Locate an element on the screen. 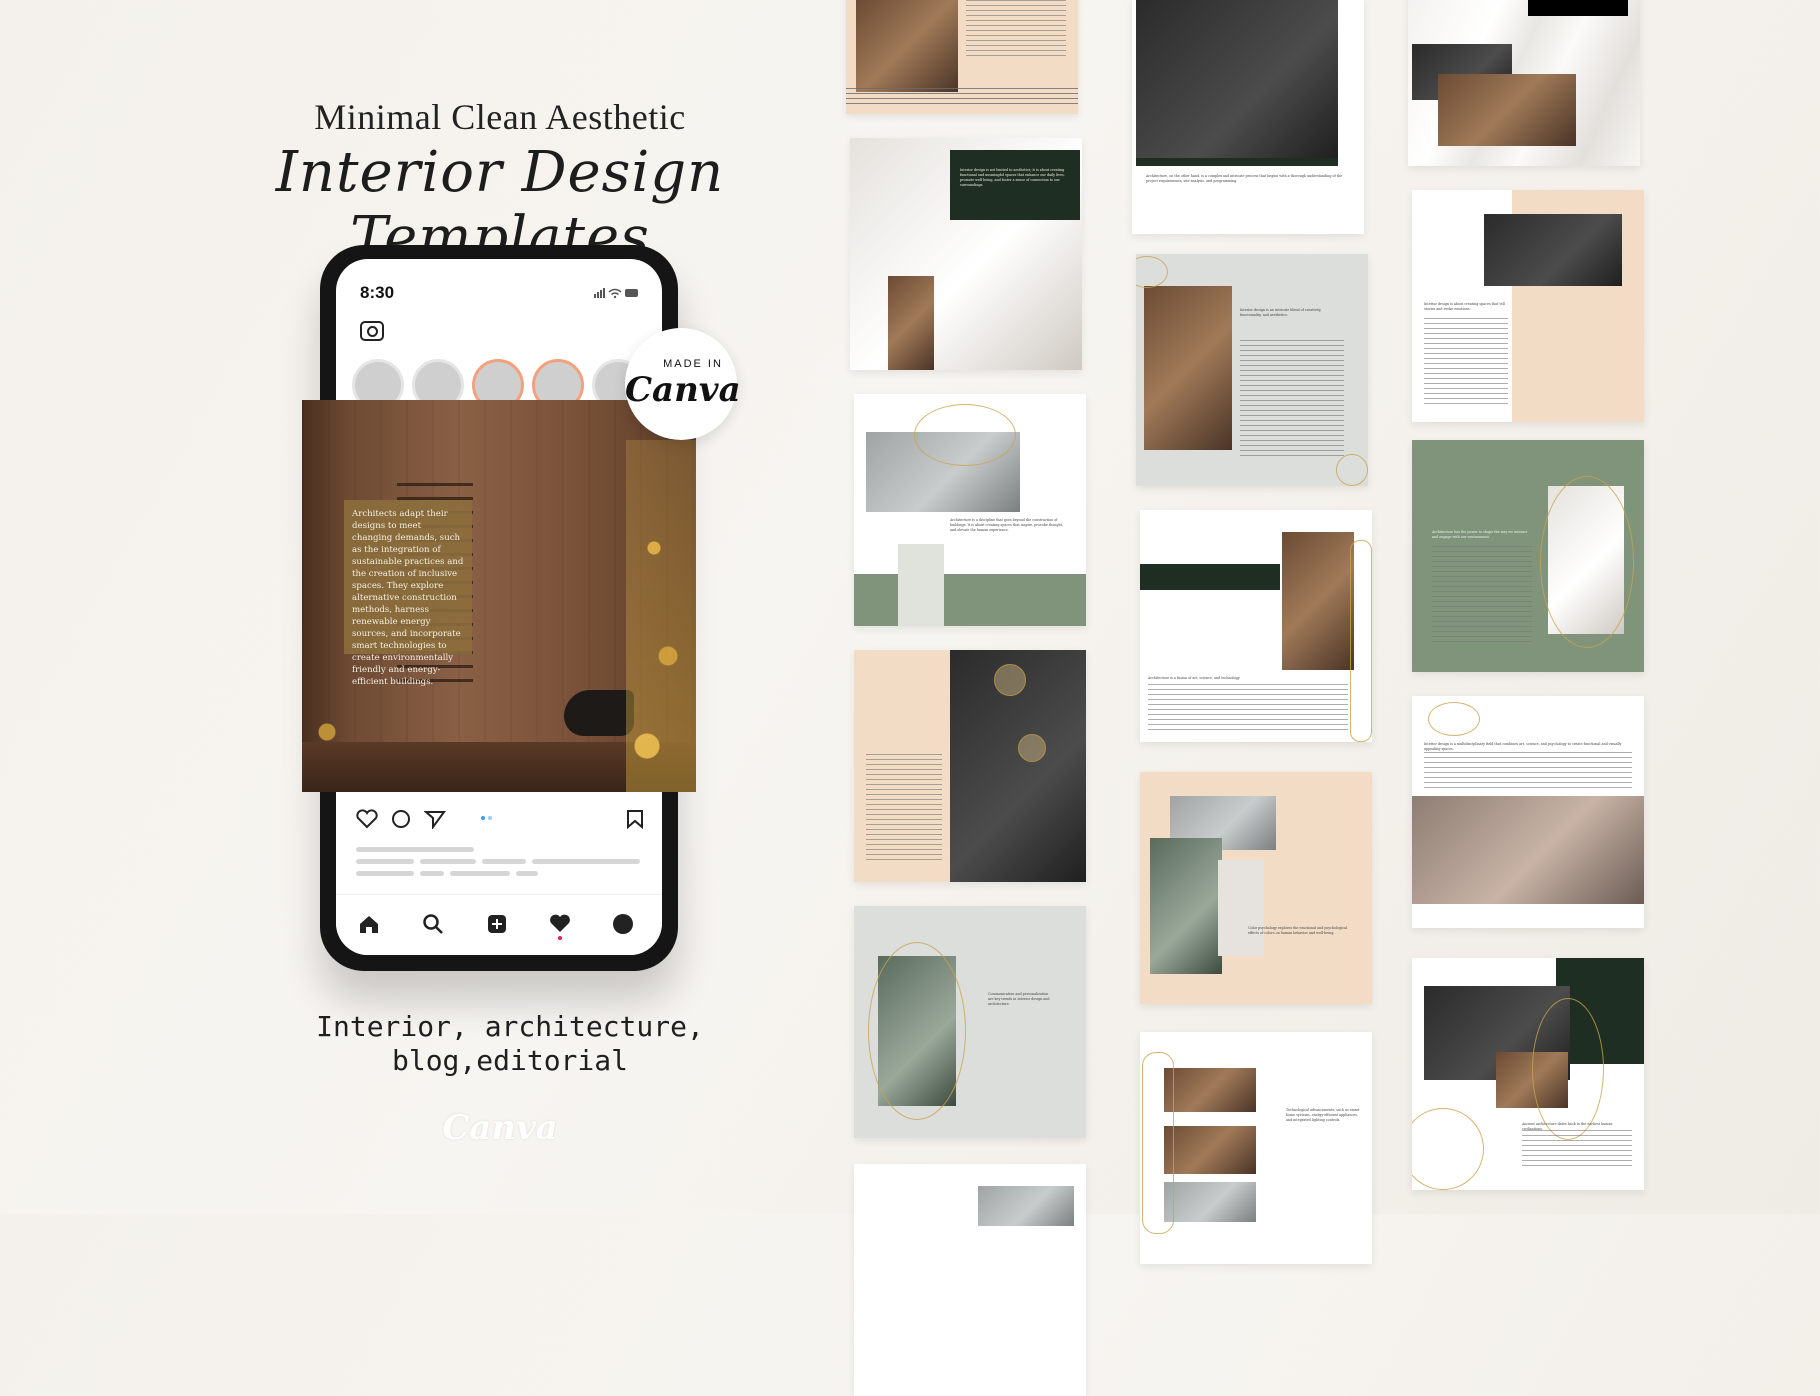 The width and height of the screenshot is (1820, 1396). hero-caption: Interior, architecture, blog,editorial is located at coordinates (510, 1044).